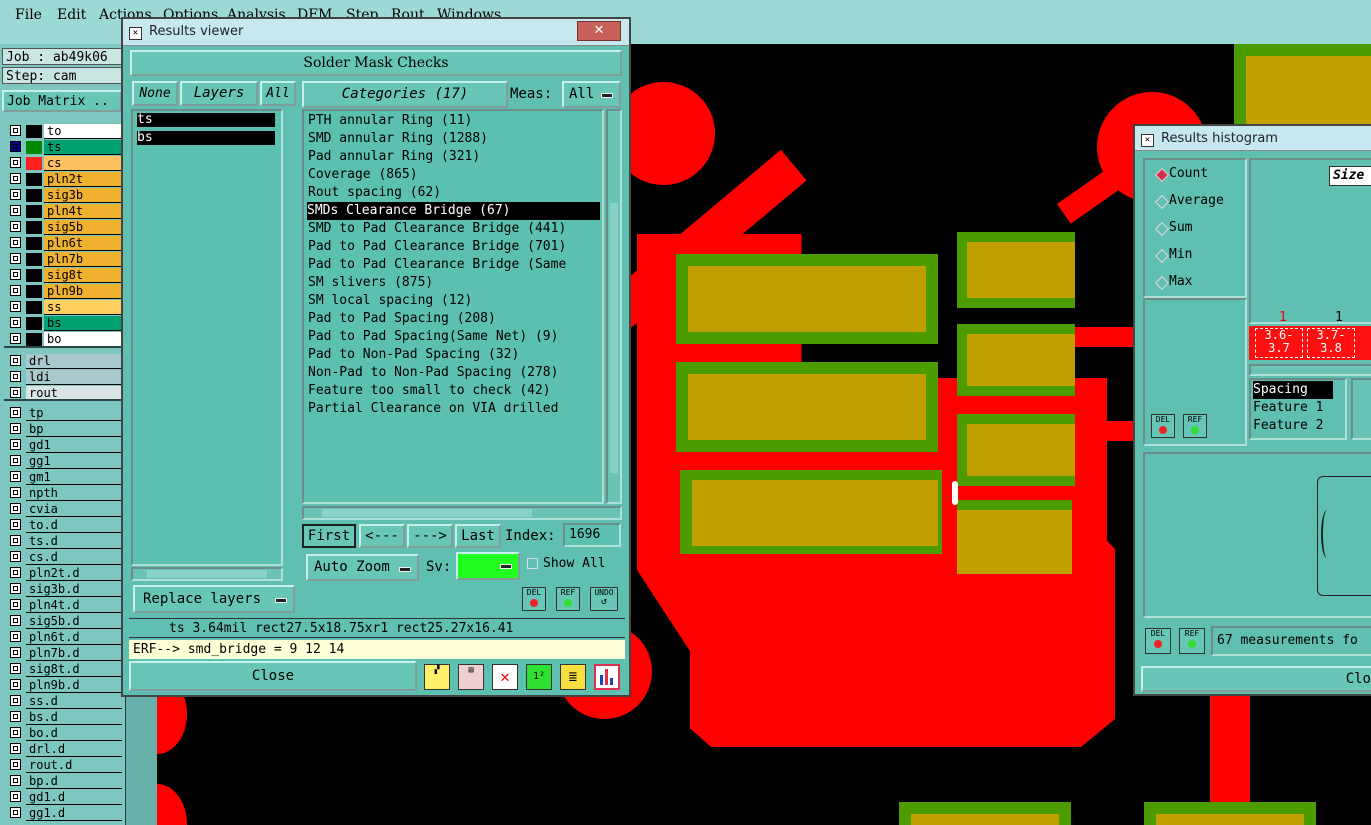  I want to click on layer-row: pln9b.d, so click(64, 685).